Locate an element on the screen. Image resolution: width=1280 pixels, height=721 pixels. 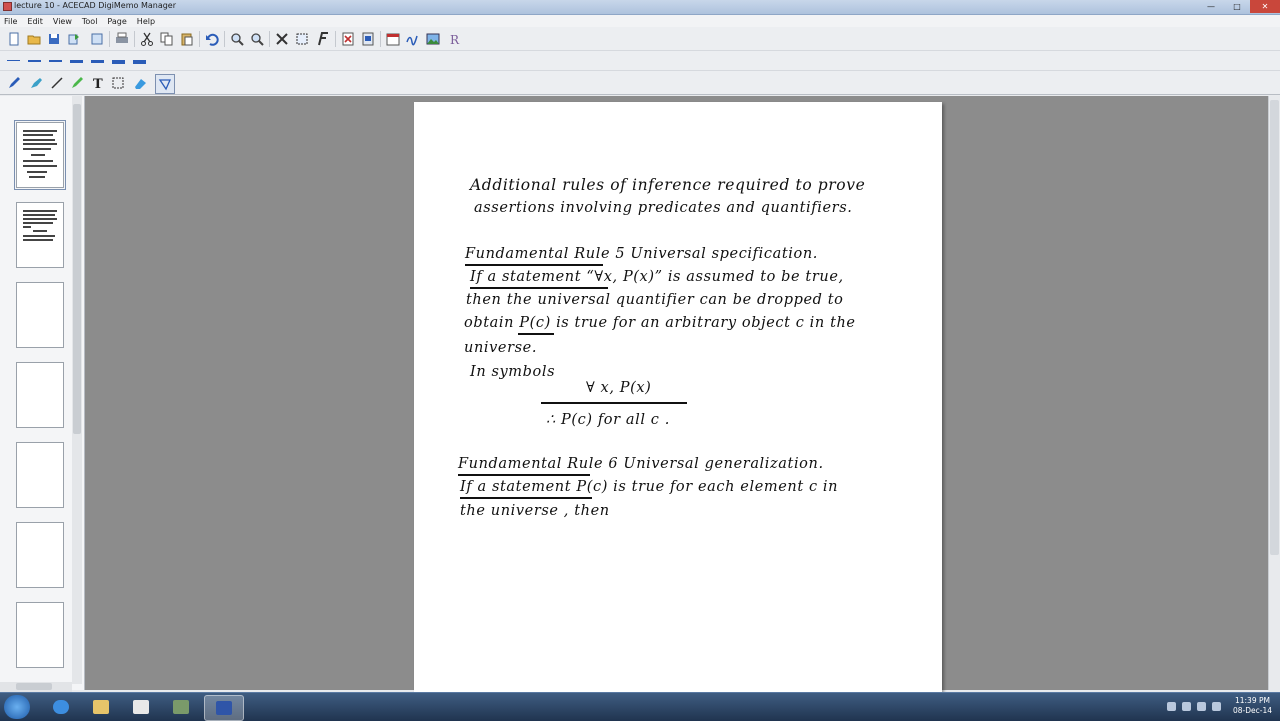
note-line-13: the universe , then is located at coordinates (535, 511).